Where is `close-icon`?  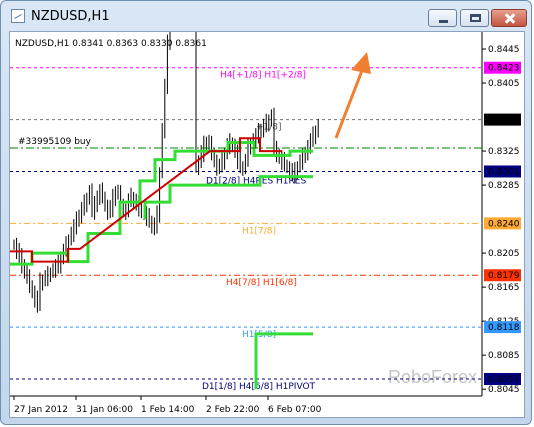 close-icon is located at coordinates (509, 18).